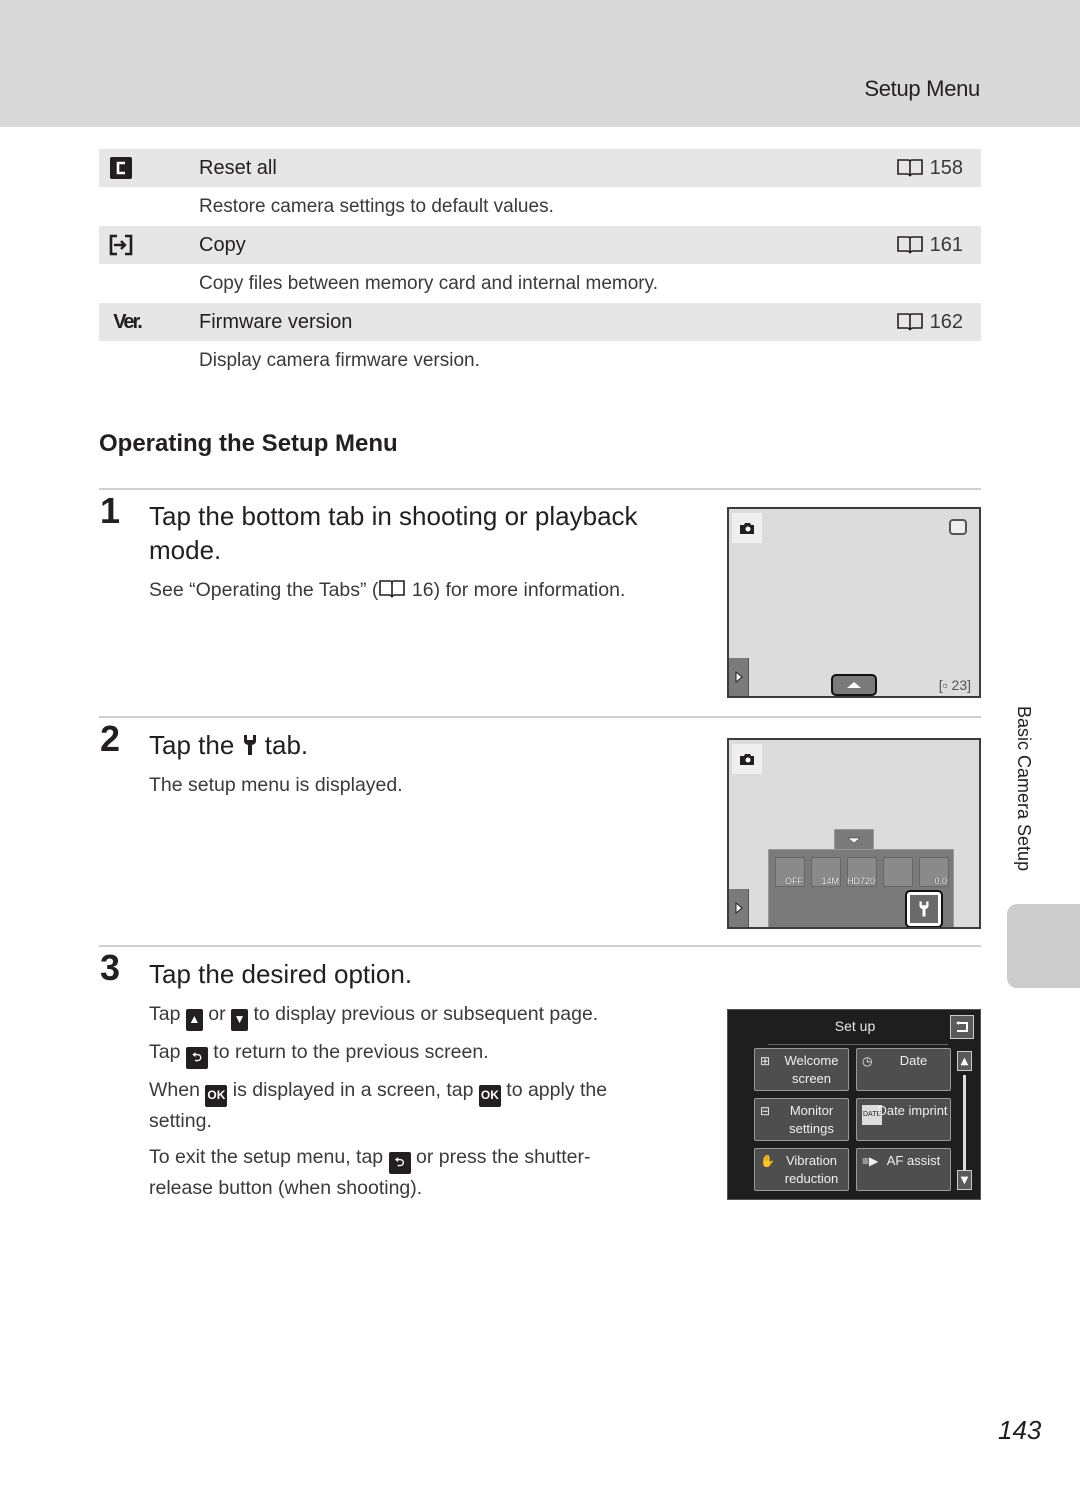 The image size is (1080, 1486). I want to click on page-reference: 158, so click(929, 168).